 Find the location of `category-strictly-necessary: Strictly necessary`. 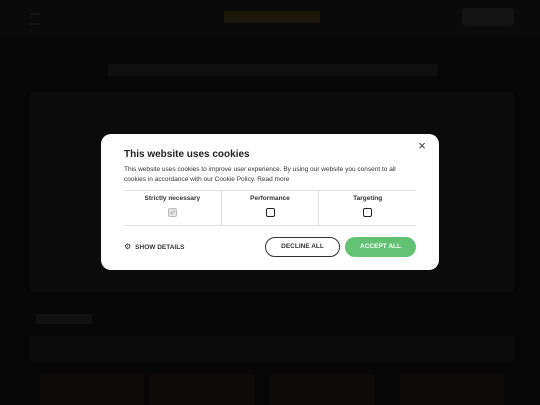

category-strictly-necessary: Strictly necessary is located at coordinates (172, 208).